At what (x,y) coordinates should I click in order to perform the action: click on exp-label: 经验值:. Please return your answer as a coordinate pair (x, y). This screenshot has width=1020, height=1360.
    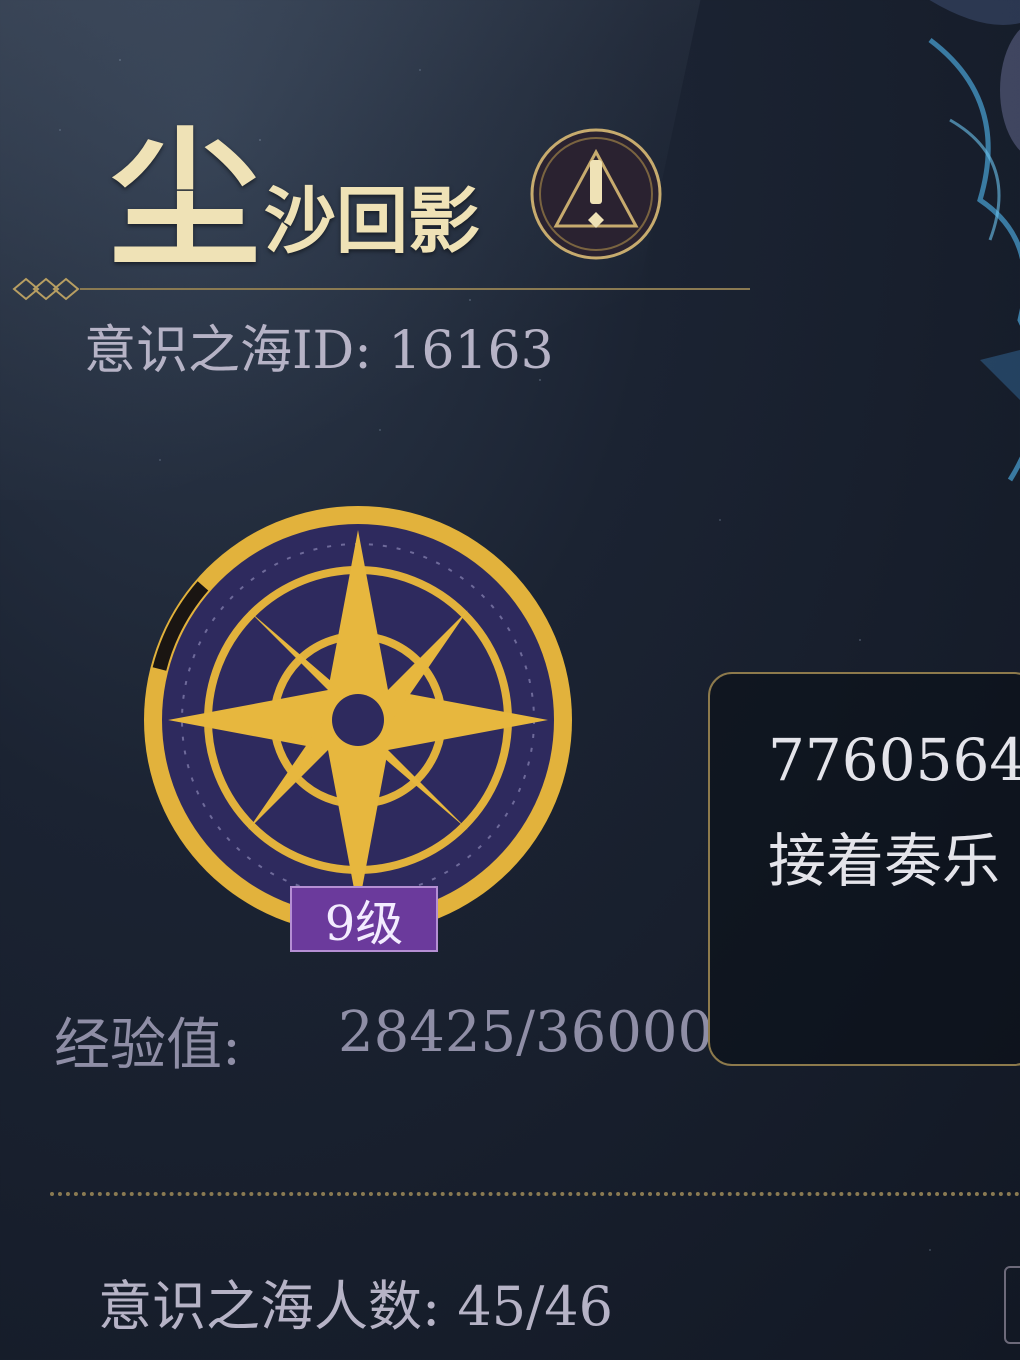
    Looking at the image, I should click on (147, 1045).